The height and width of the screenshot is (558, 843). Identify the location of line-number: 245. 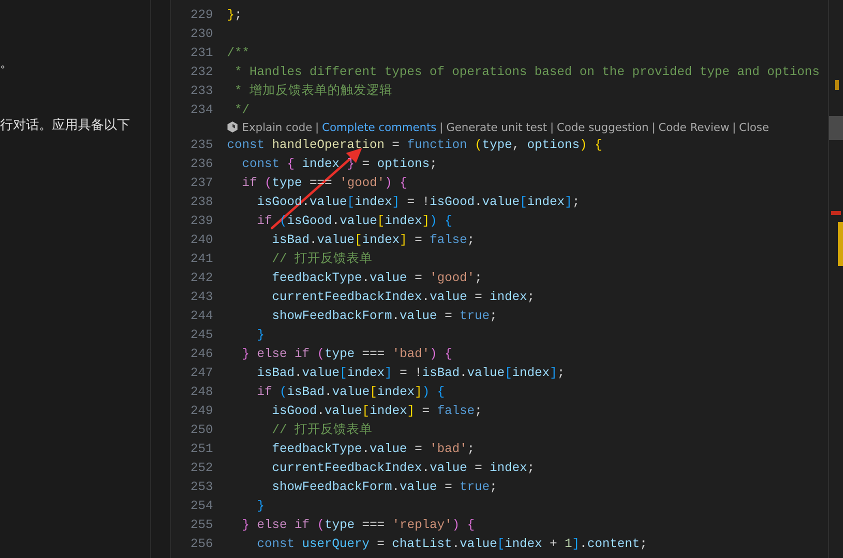
(201, 335).